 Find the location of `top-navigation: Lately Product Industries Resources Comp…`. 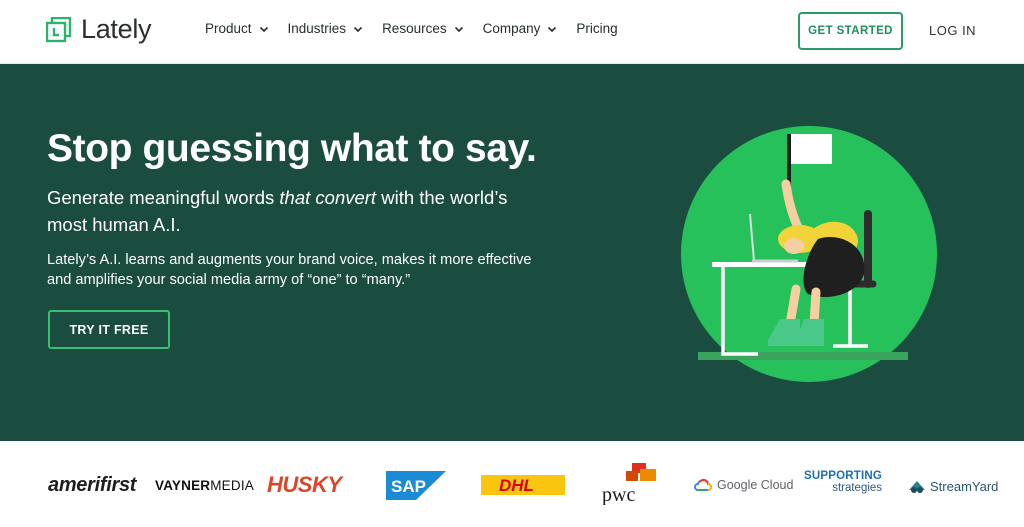

top-navigation: Lately Product Industries Resources Comp… is located at coordinates (512, 32).